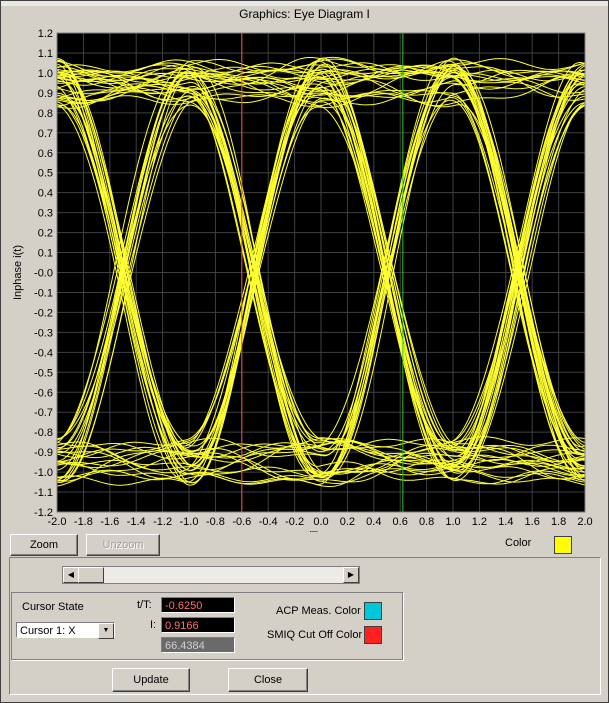  What do you see at coordinates (162, 522) in the screenshot?
I see `x-tick-label: -1.2` at bounding box center [162, 522].